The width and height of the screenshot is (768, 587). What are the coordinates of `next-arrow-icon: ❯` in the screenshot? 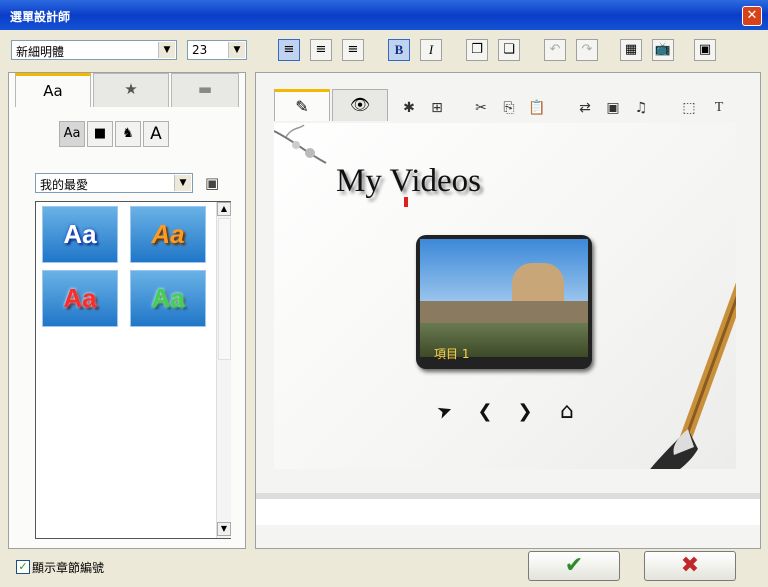 It's located at (525, 412).